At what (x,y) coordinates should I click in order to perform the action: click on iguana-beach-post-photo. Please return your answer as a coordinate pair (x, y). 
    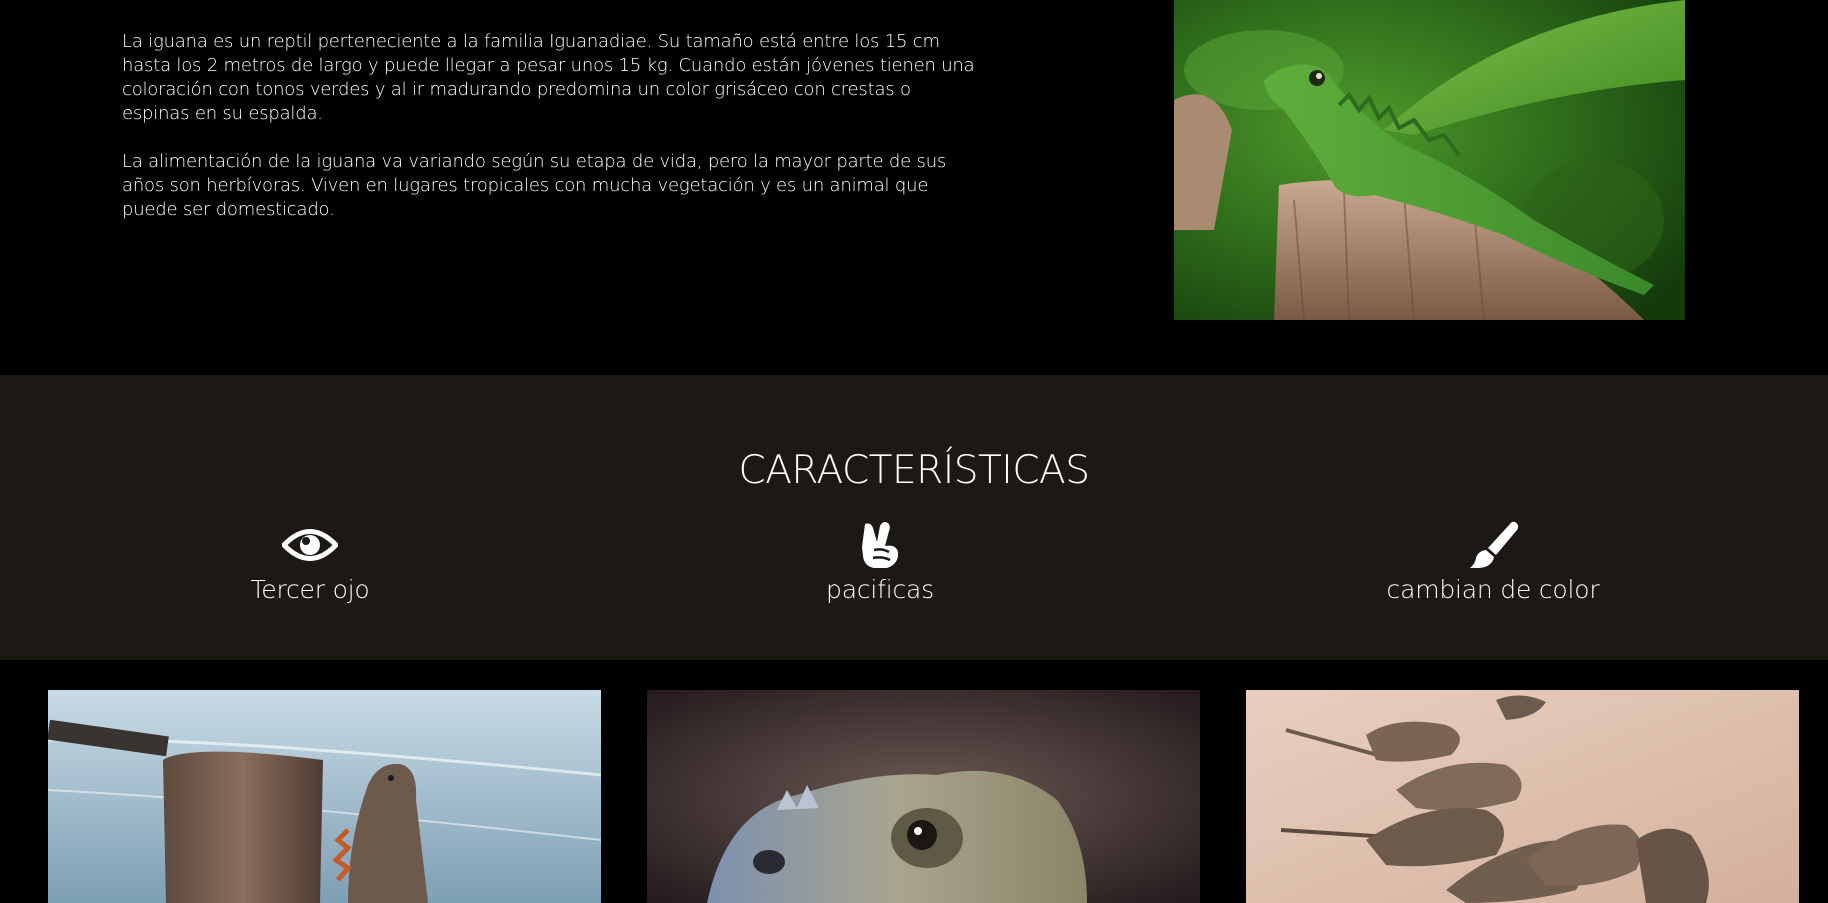
    Looking at the image, I should click on (324, 796).